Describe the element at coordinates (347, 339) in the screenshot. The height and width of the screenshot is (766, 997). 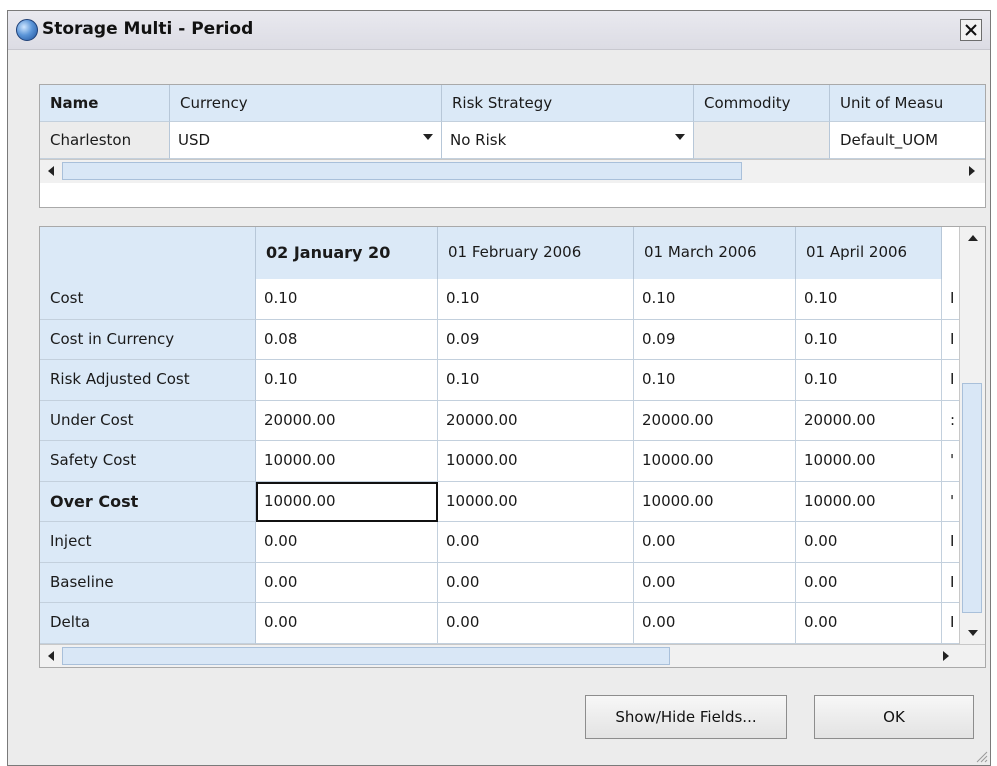
I see `grid-cell: 0.08` at that location.